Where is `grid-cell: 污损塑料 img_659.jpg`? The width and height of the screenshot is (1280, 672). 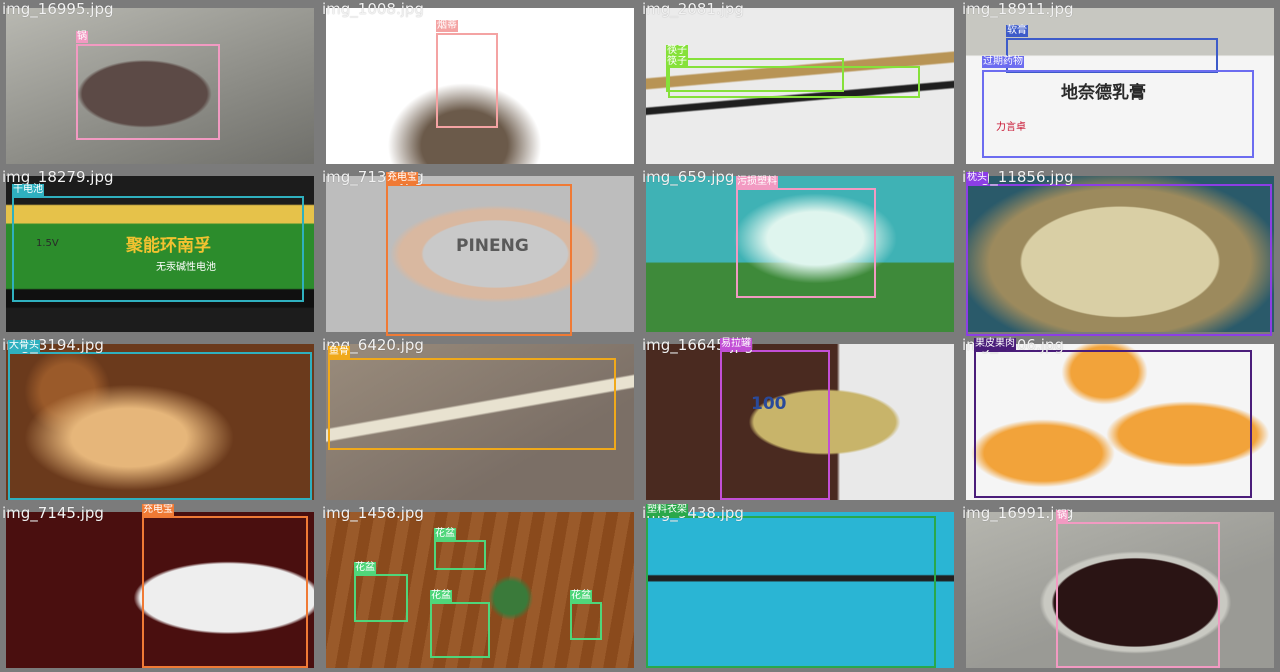 grid-cell: 污损塑料 img_659.jpg is located at coordinates (800, 252).